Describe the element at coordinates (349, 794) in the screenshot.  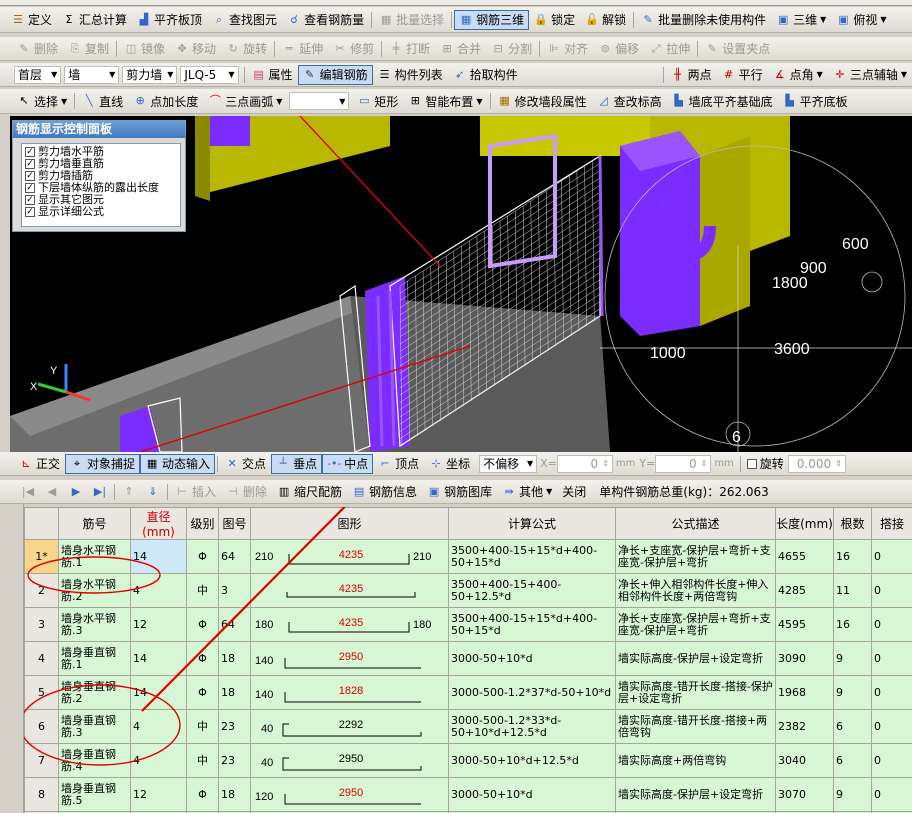
I see `cell-shape: 120 2950` at that location.